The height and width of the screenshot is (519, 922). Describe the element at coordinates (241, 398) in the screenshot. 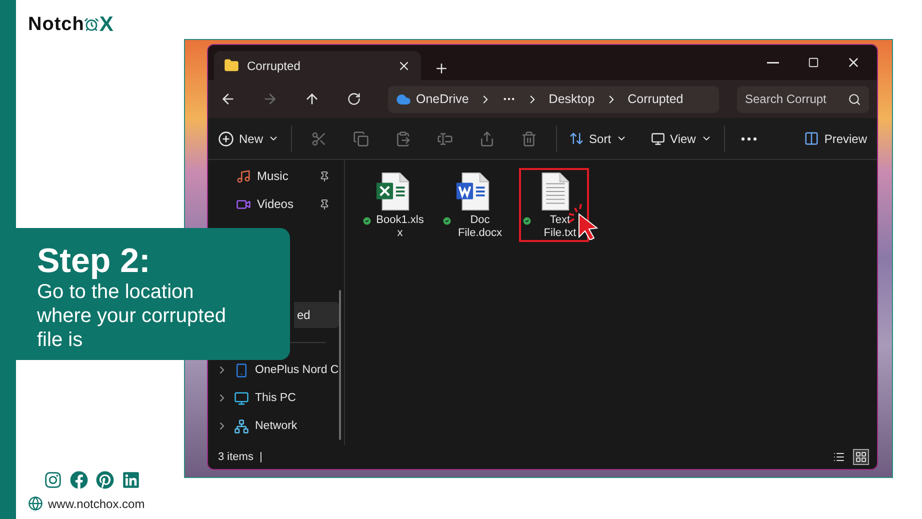

I see `pc-icon` at that location.